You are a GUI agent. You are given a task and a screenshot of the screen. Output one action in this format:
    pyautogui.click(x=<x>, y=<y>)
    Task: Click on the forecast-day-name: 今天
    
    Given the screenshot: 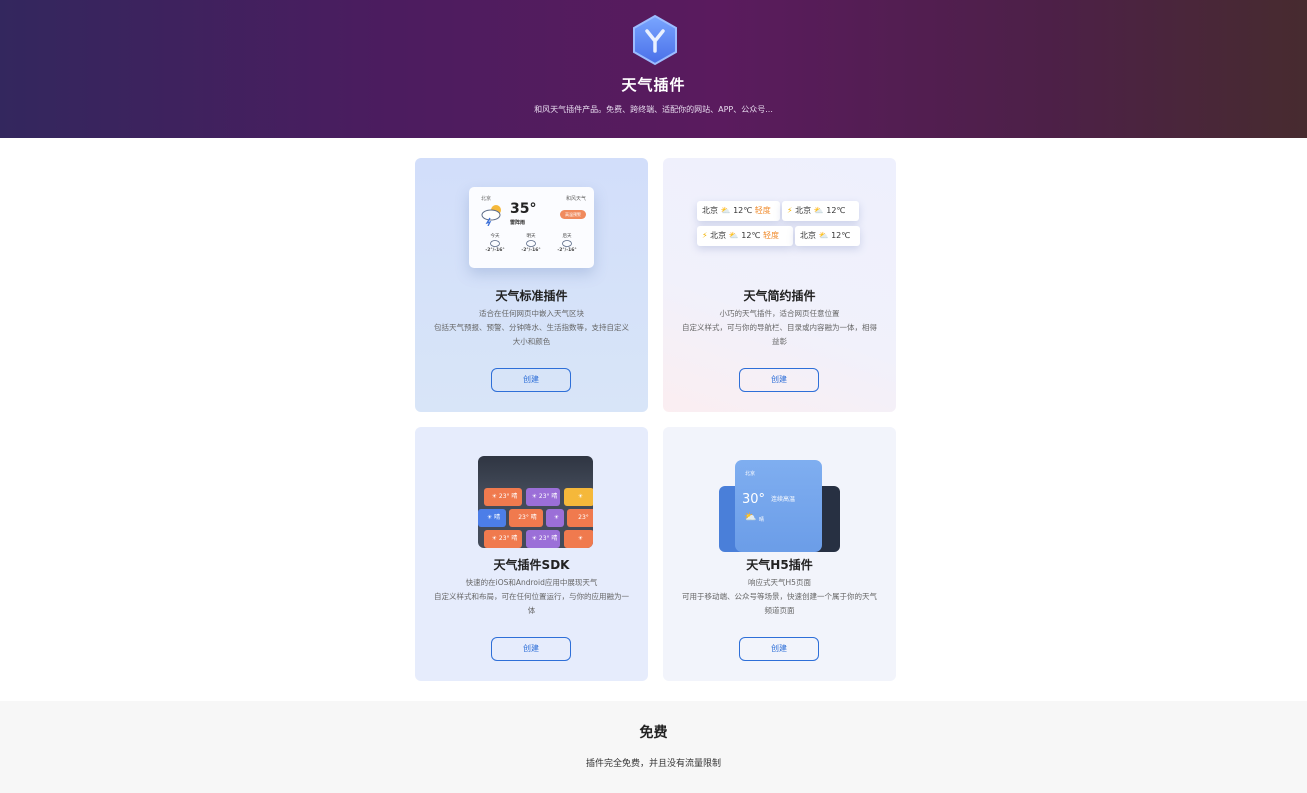 What is the action you would take?
    pyautogui.click(x=495, y=236)
    